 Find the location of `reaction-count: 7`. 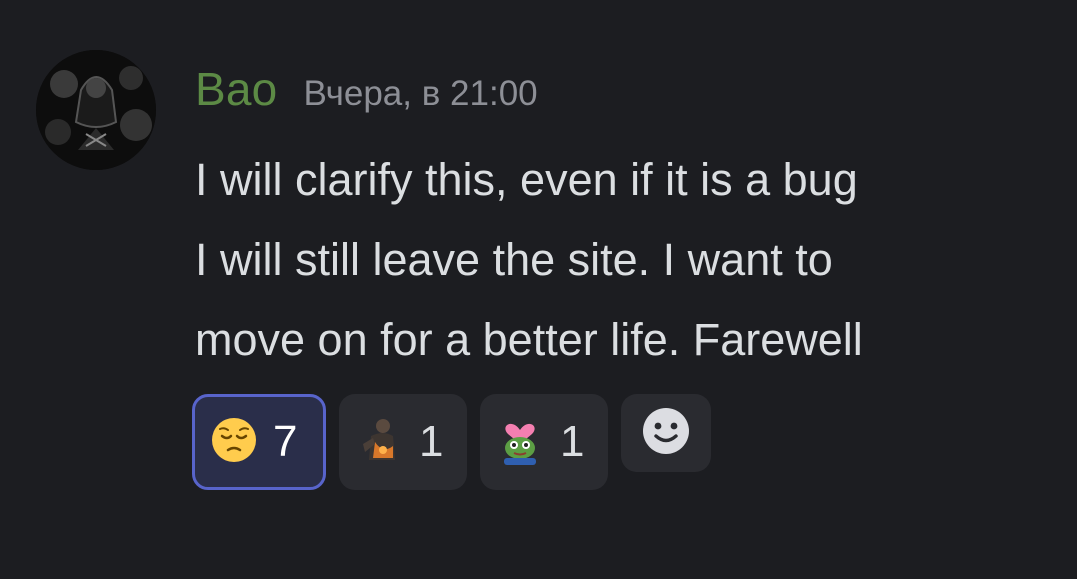

reaction-count: 7 is located at coordinates (285, 441).